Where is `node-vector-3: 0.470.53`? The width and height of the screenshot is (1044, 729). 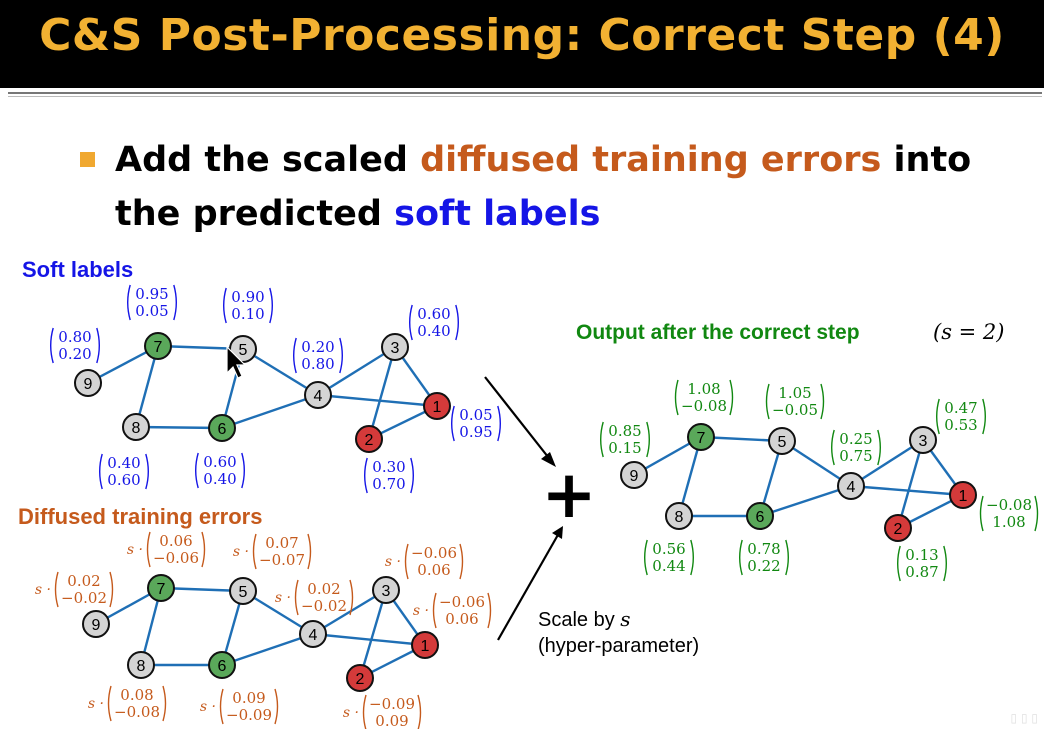
node-vector-3: 0.470.53 is located at coordinates (961, 416).